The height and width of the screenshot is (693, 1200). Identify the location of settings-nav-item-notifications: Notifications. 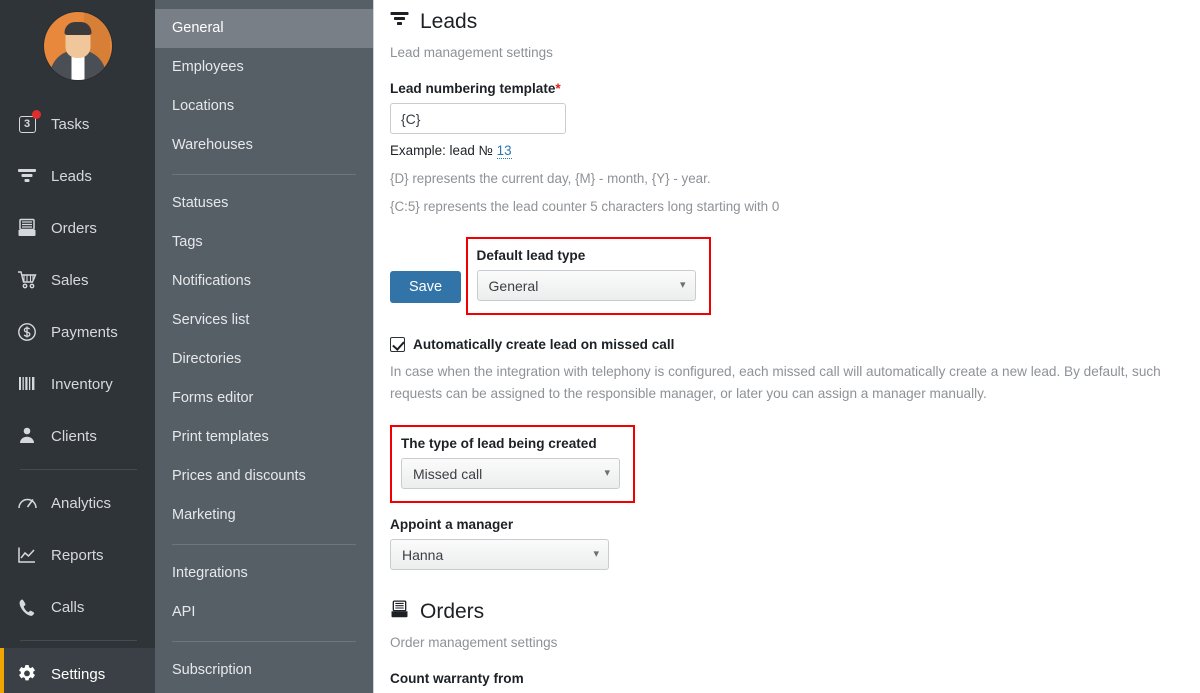
(264, 281).